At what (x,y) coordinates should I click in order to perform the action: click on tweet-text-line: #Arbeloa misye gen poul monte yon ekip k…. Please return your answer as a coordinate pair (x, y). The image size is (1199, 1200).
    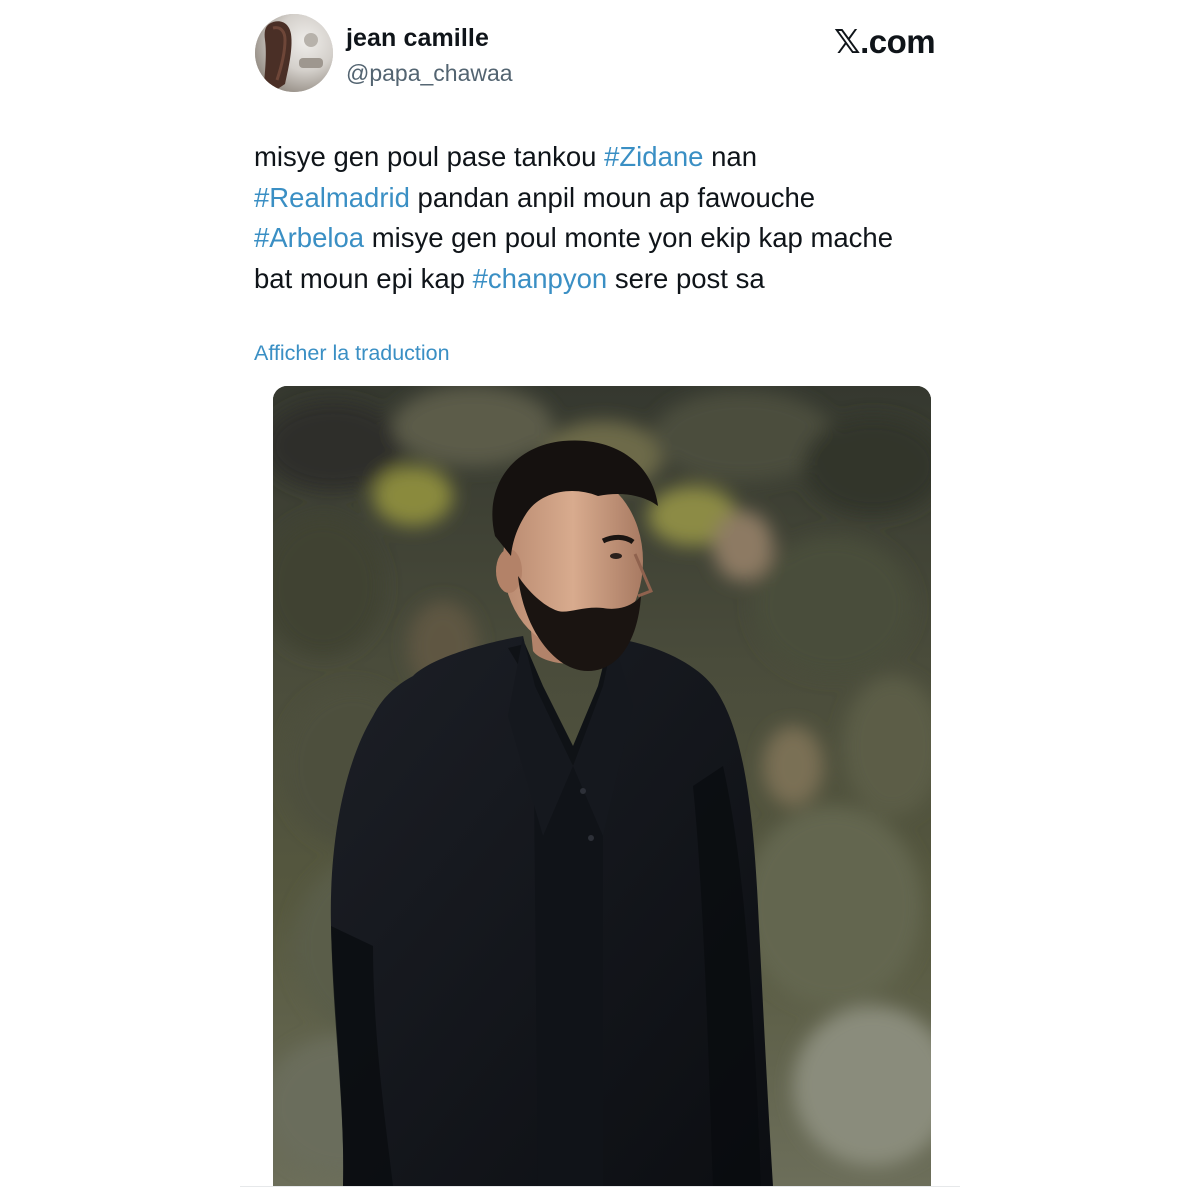
    Looking at the image, I should click on (614, 238).